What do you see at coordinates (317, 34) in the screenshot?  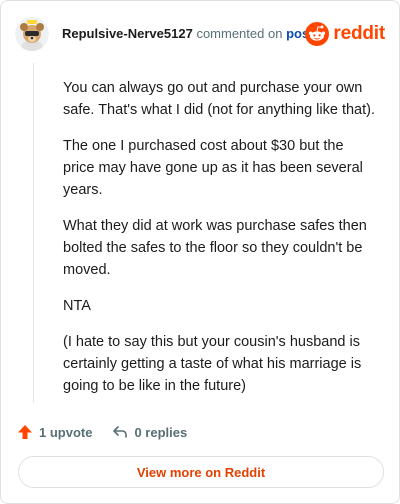 I see `reddit-snoo-icon` at bounding box center [317, 34].